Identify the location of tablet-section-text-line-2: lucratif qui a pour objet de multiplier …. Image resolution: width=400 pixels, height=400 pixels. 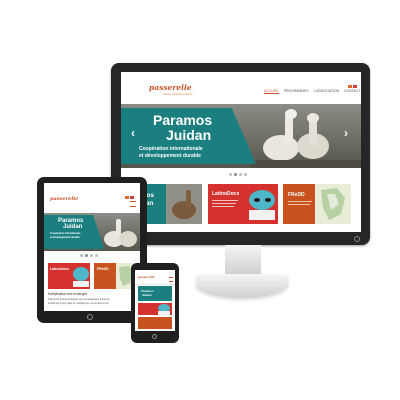
(78, 303).